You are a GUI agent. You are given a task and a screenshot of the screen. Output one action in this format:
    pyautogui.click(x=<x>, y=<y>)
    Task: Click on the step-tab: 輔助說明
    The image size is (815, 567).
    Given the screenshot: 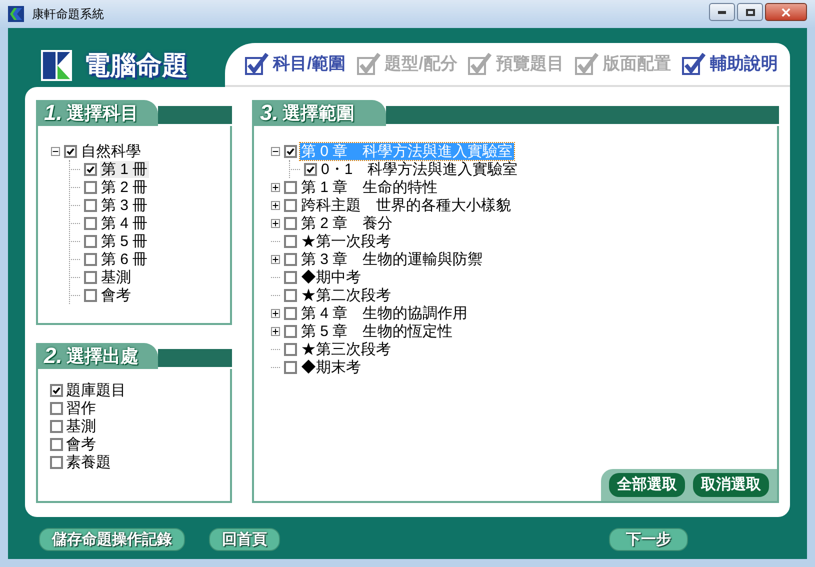 What is the action you would take?
    pyautogui.click(x=730, y=64)
    